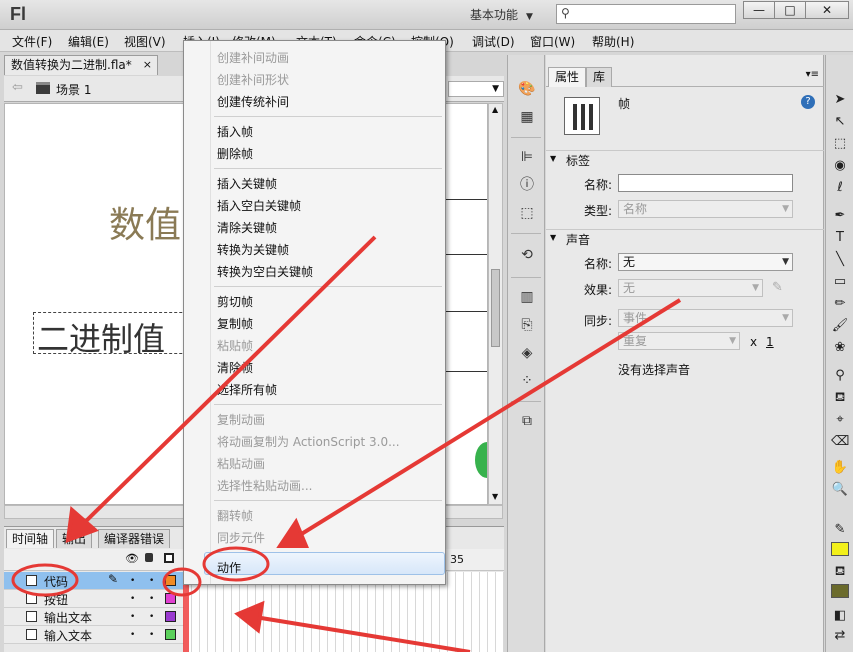 Image resolution: width=853 pixels, height=652 pixels. What do you see at coordinates (840, 144) in the screenshot?
I see `free-transform-tool-icon: ⬚` at bounding box center [840, 144].